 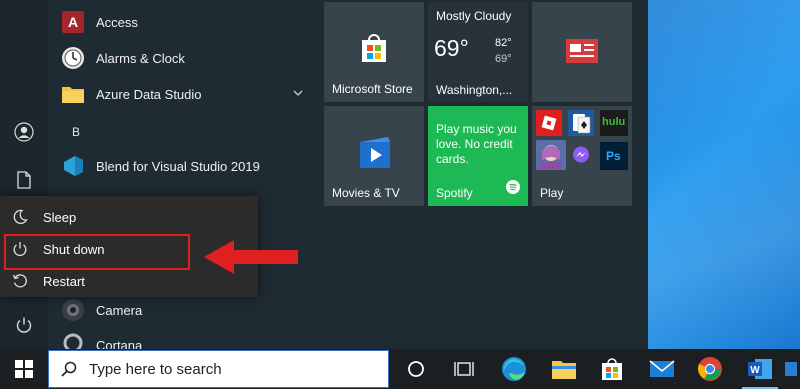 I want to click on user-icon, so click(x=24, y=132).